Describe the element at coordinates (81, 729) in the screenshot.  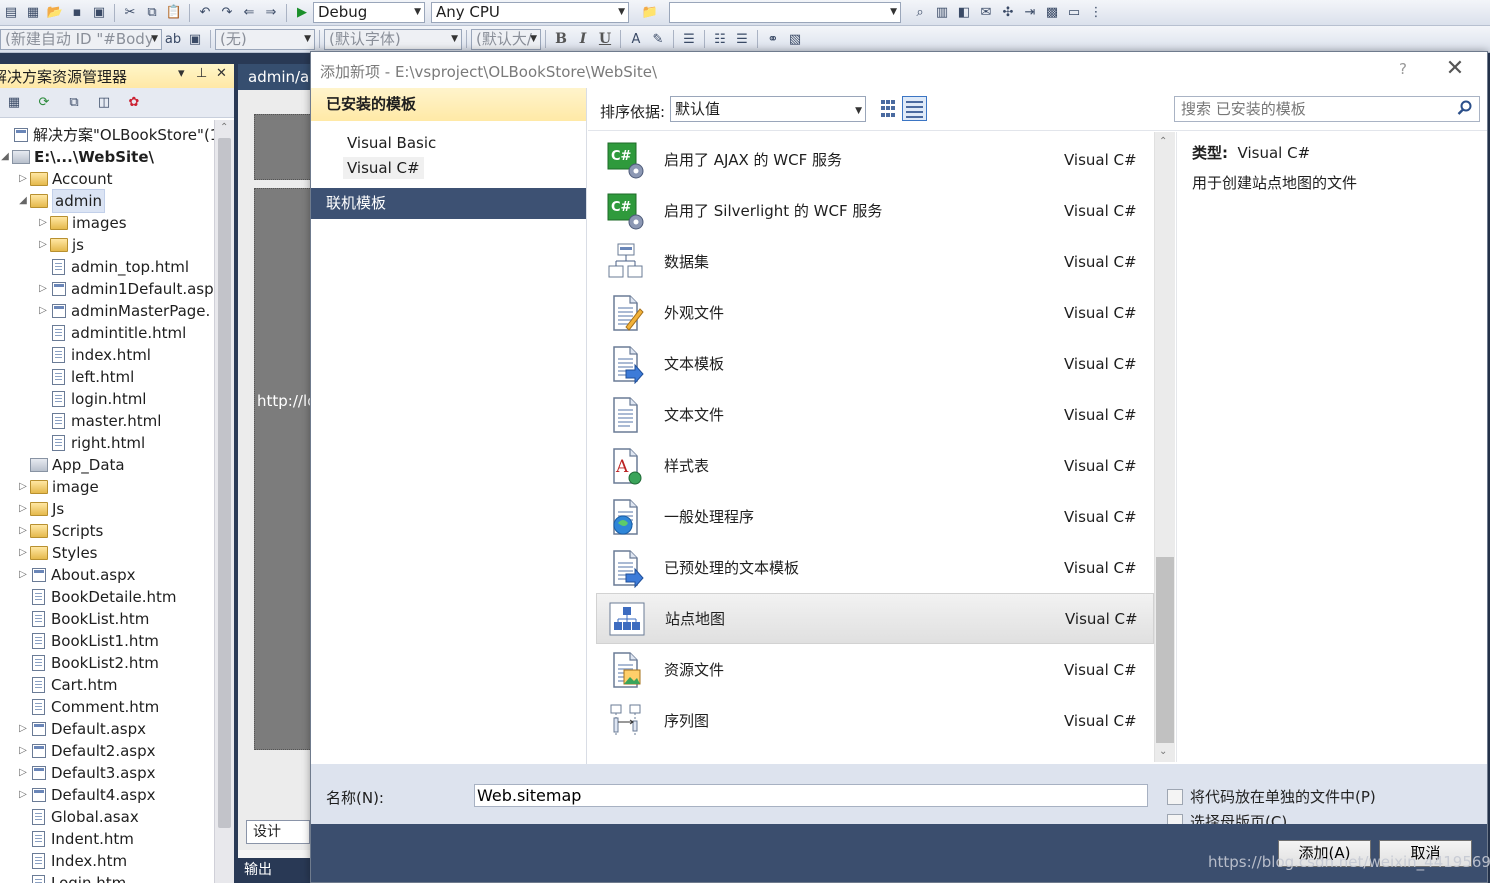
I see `tree-item: ▷ Default.aspx` at that location.